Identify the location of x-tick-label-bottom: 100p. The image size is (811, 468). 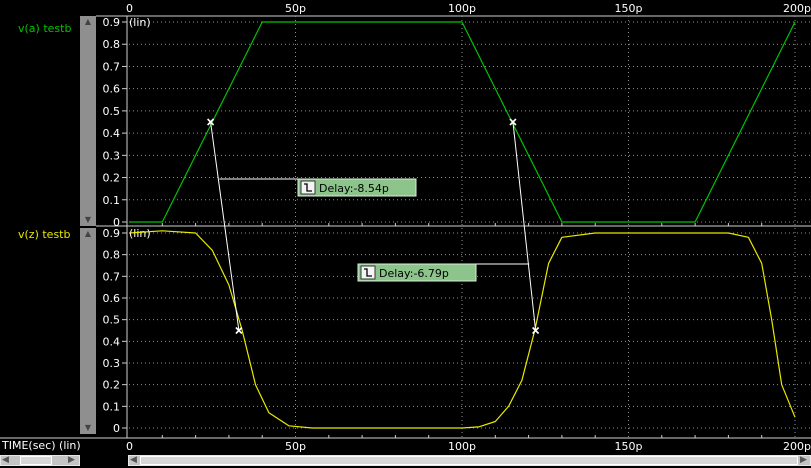
(462, 446).